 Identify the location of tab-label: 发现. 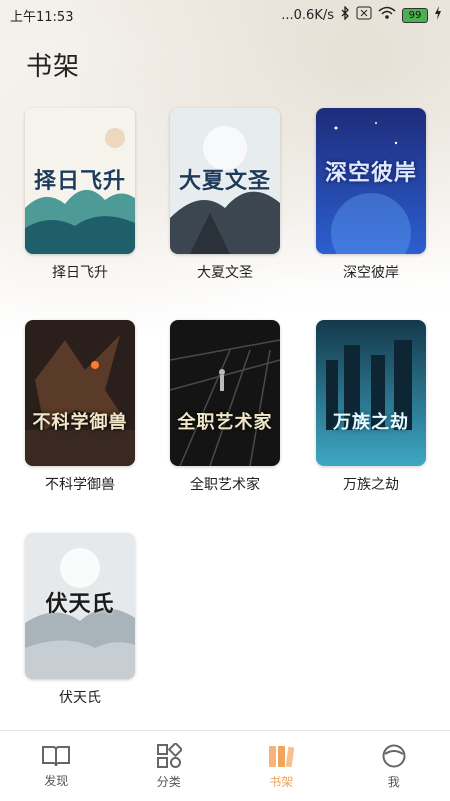
(56, 780).